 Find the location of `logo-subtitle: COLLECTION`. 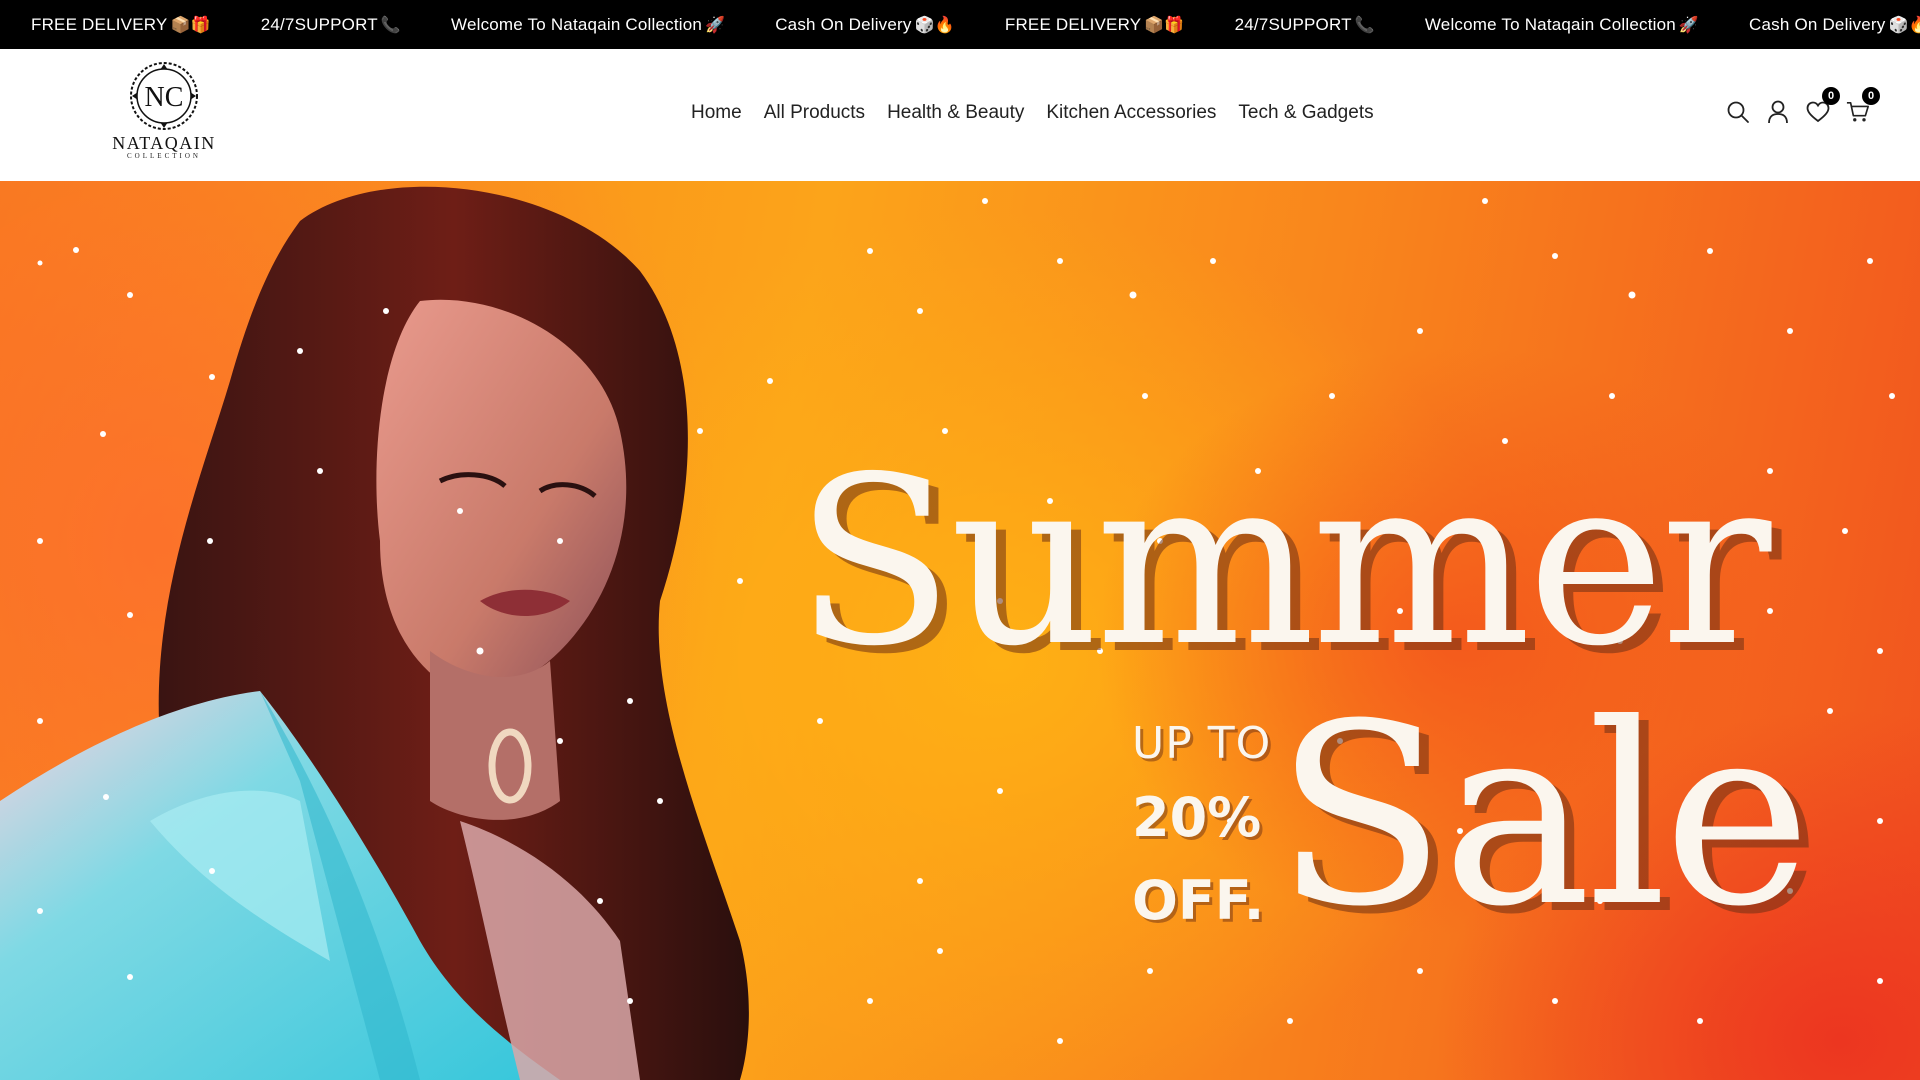

logo-subtitle: COLLECTION is located at coordinates (164, 156).